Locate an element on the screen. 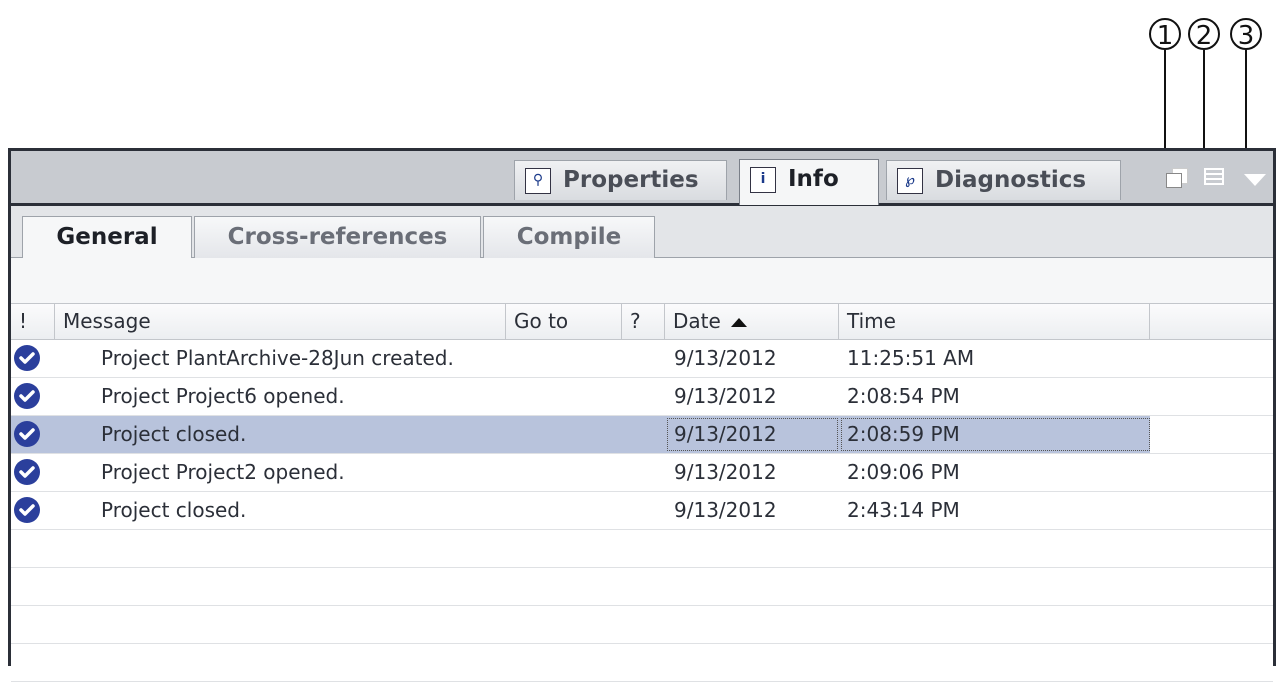 The height and width of the screenshot is (682, 1283). diagnostics-icon: ℘ is located at coordinates (910, 181).